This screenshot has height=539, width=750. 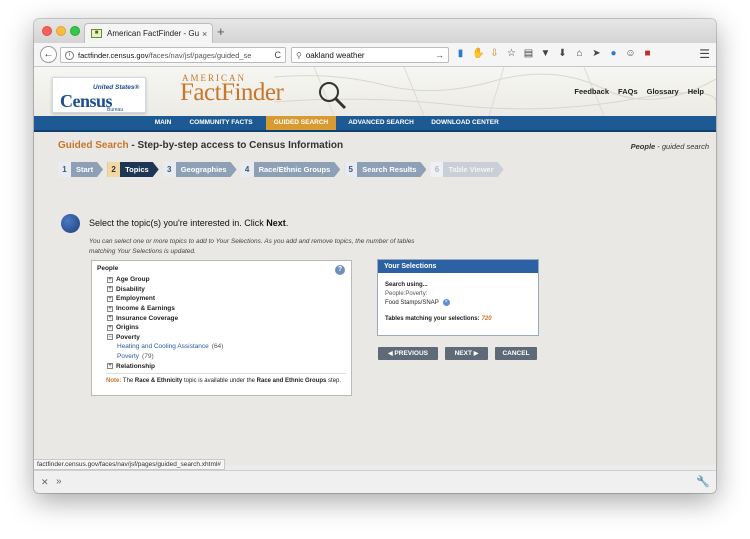 What do you see at coordinates (200, 169) in the screenshot?
I see `step-geographies: 3 Geographies` at bounding box center [200, 169].